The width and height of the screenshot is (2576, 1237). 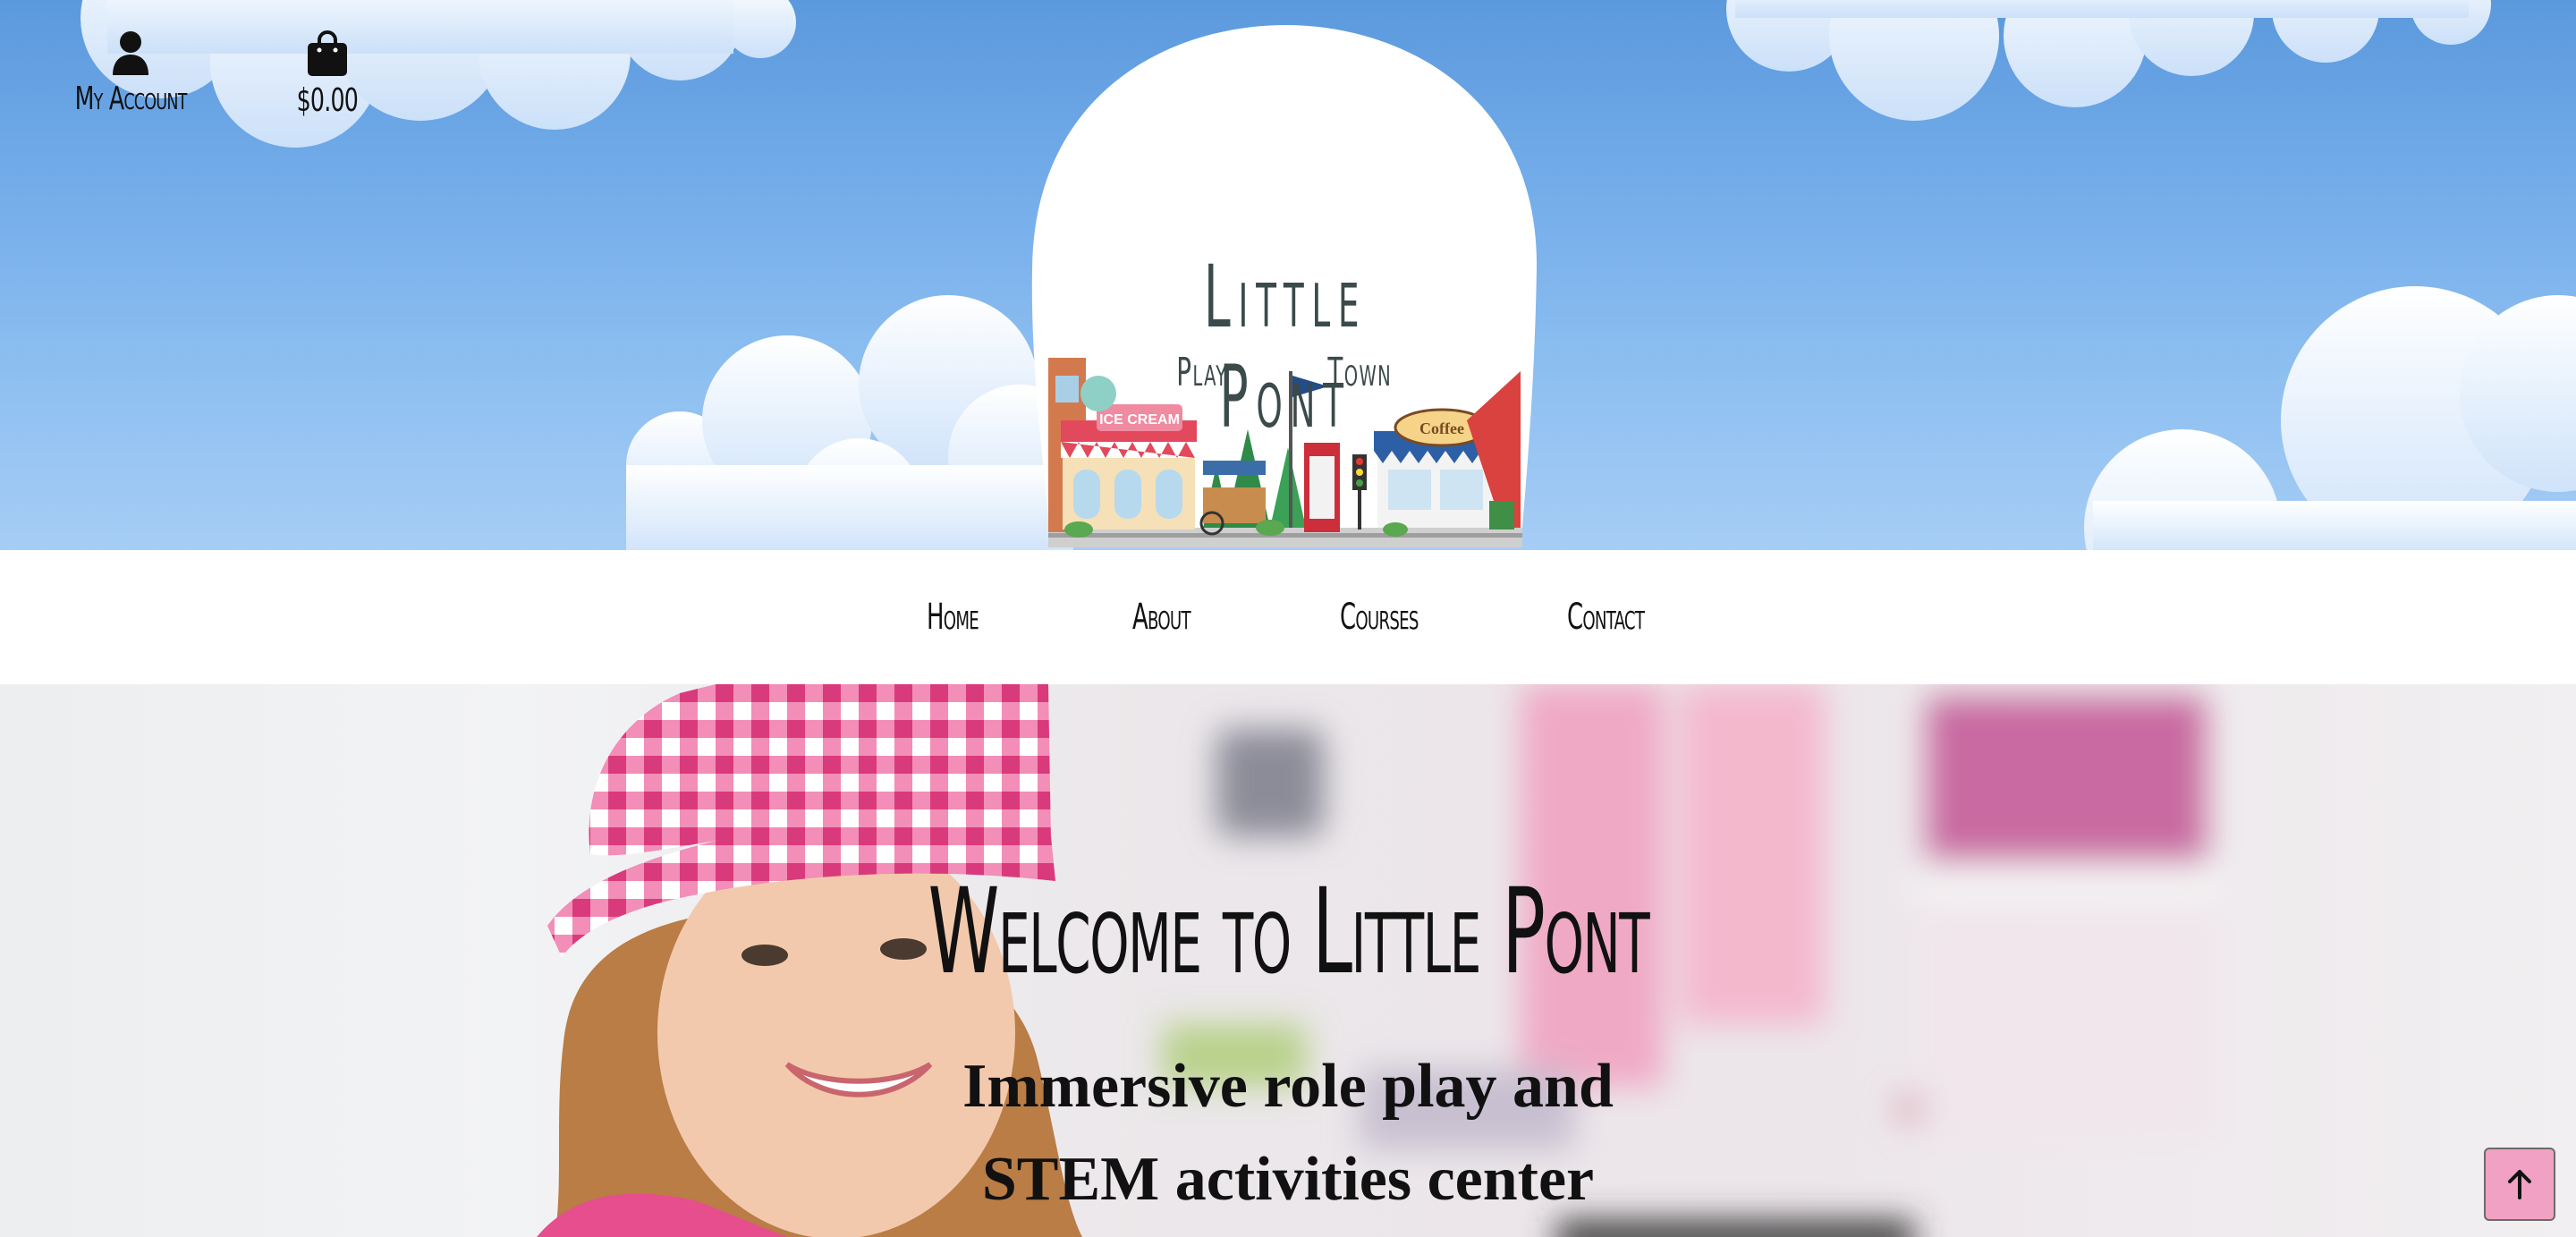 What do you see at coordinates (327, 53) in the screenshot?
I see `shopping-bag-icon` at bounding box center [327, 53].